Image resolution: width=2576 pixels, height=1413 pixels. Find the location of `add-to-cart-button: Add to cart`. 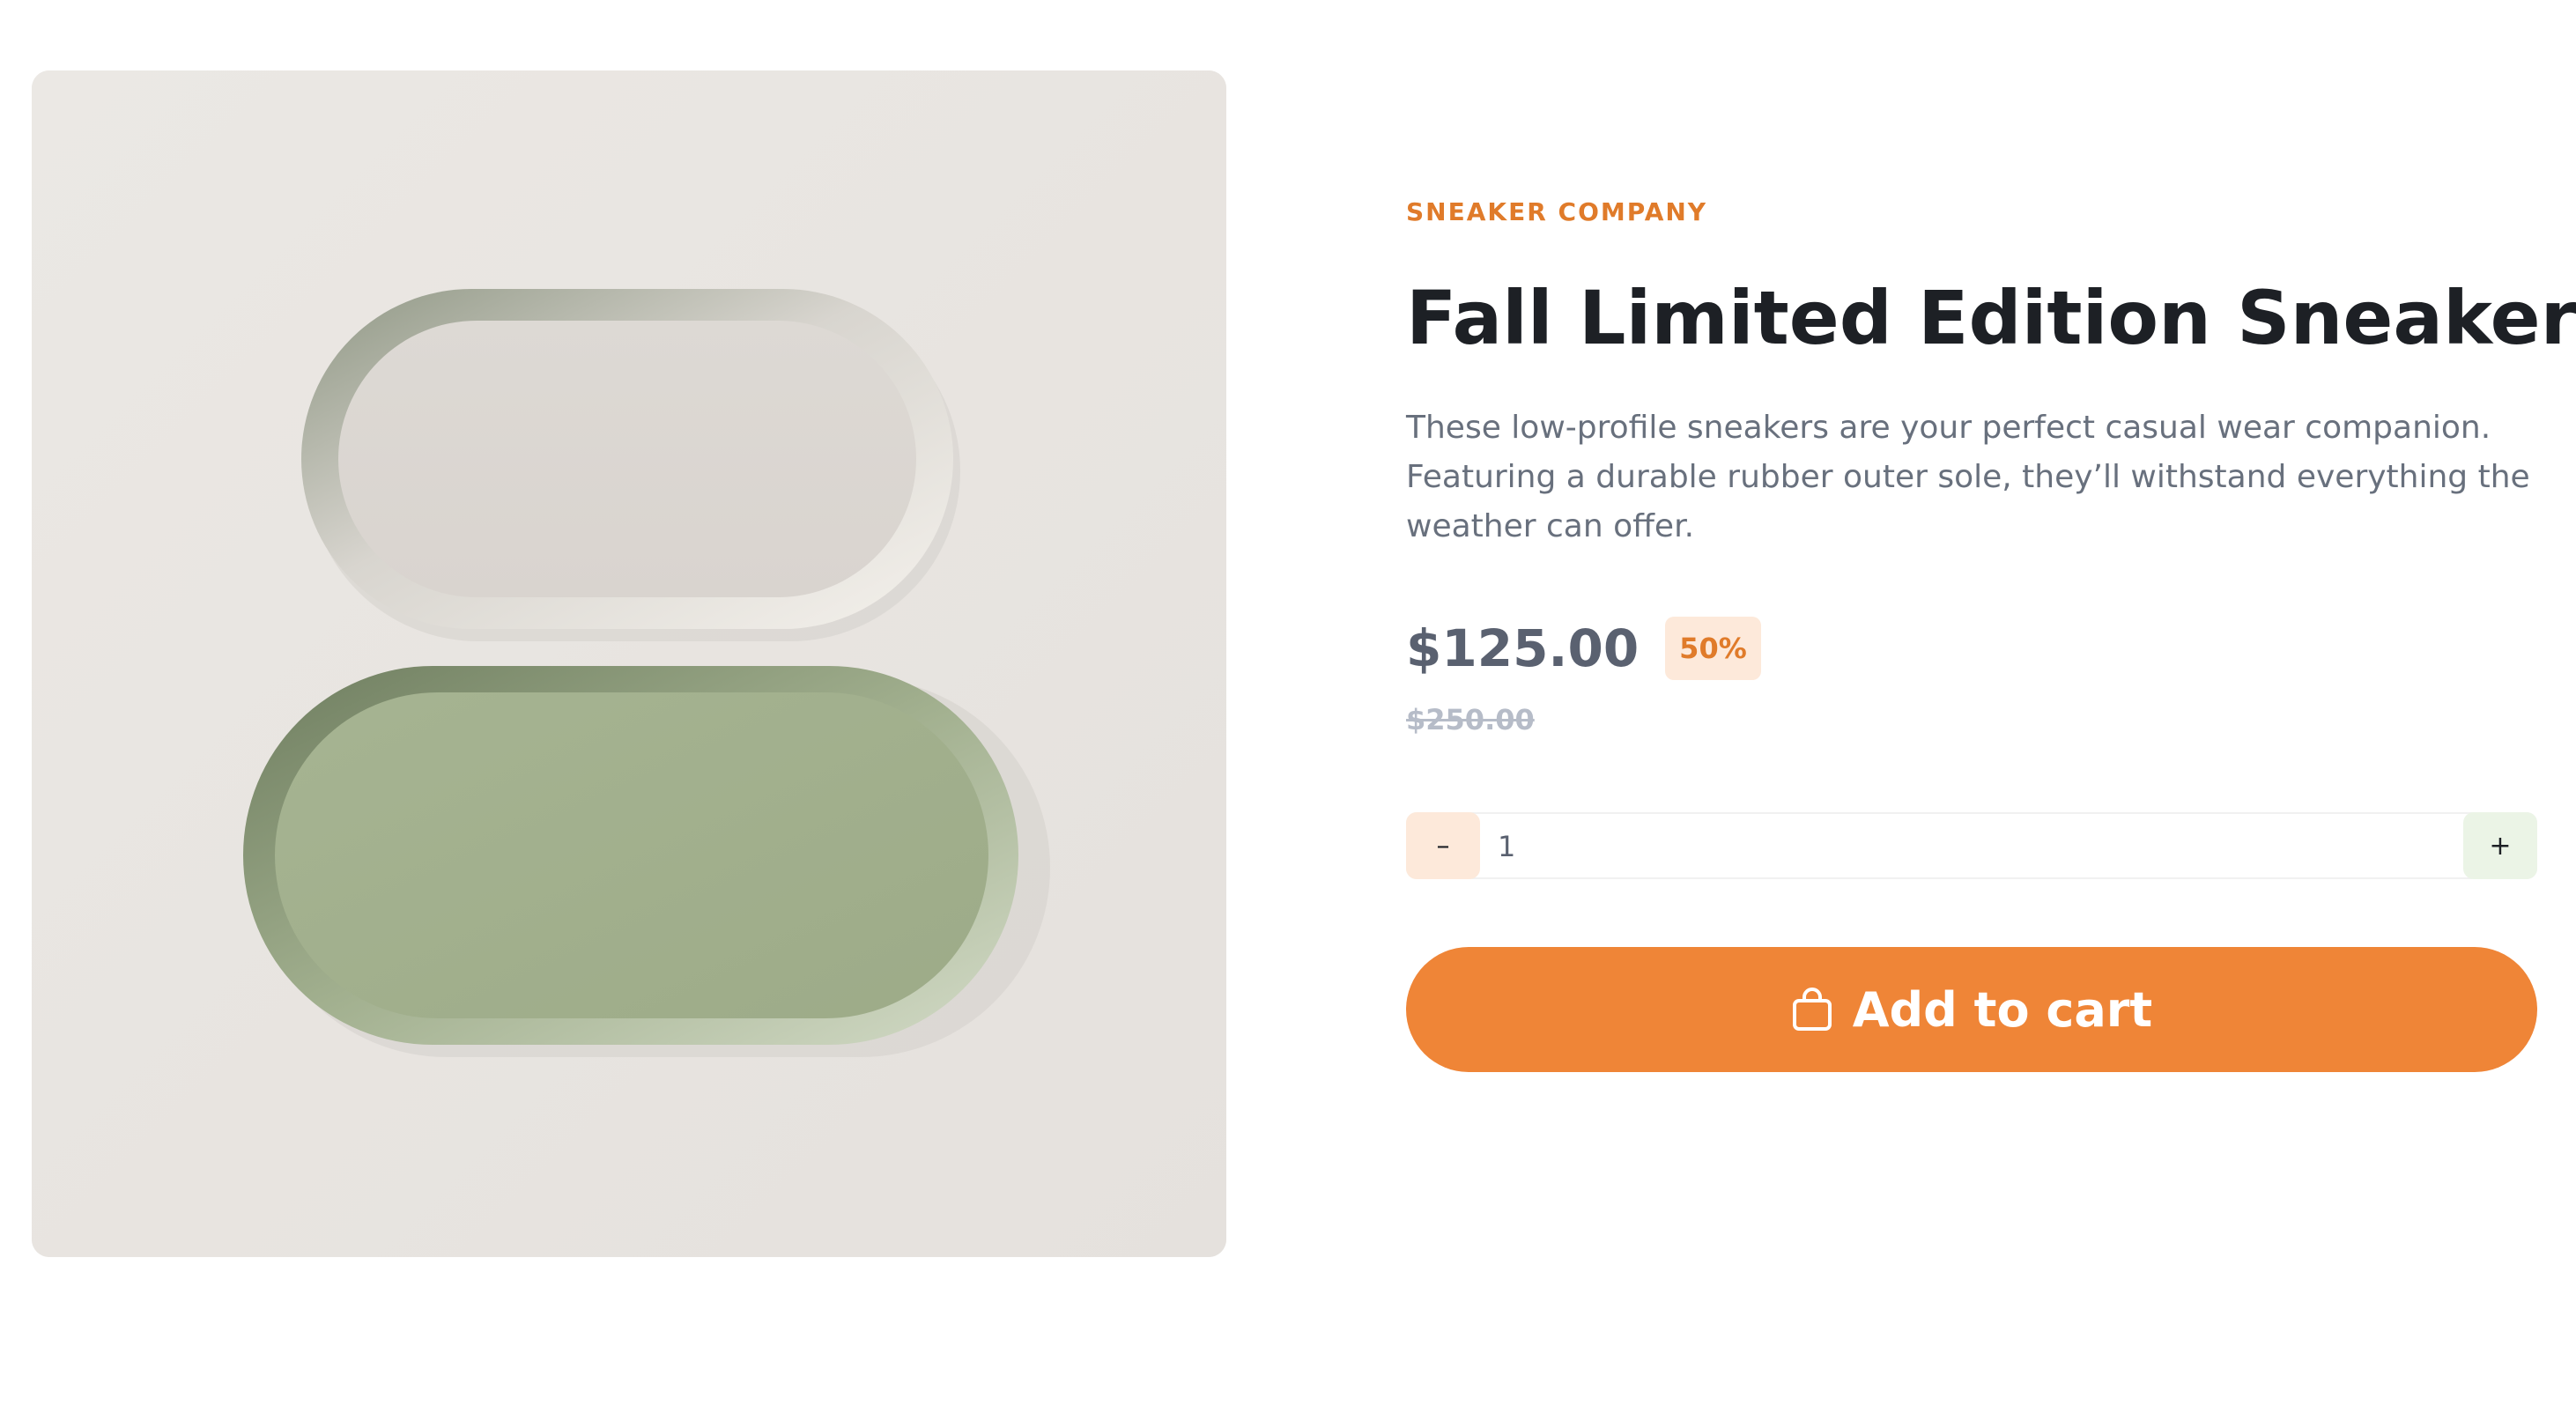

add-to-cart-button: Add to cart is located at coordinates (1971, 1009).